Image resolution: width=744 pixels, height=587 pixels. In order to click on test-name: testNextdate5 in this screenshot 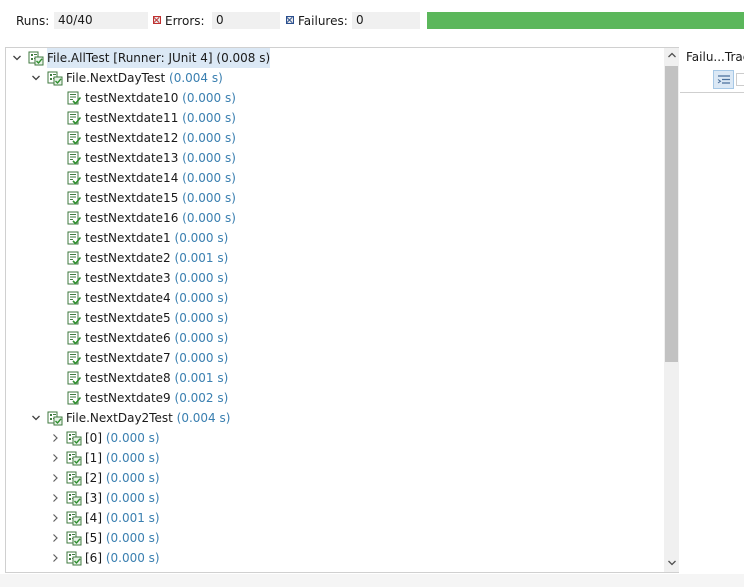, I will do `click(128, 318)`.